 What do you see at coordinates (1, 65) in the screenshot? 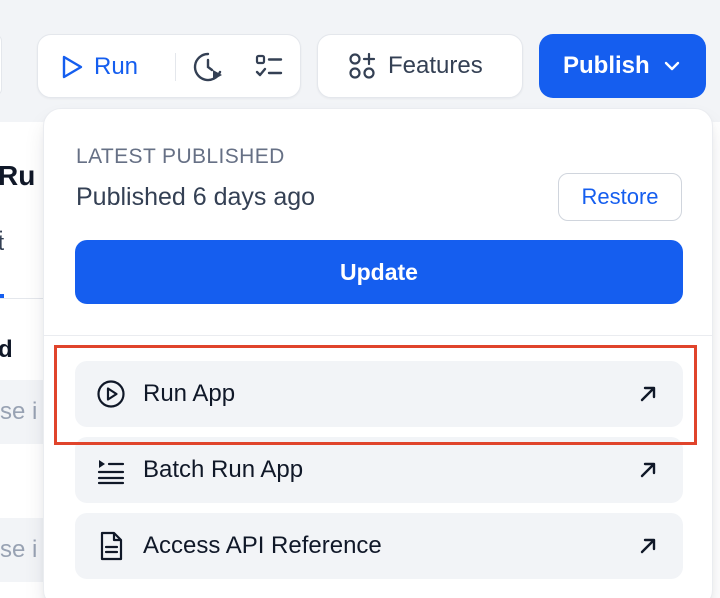
I see `truncated-toolbar-button` at bounding box center [1, 65].